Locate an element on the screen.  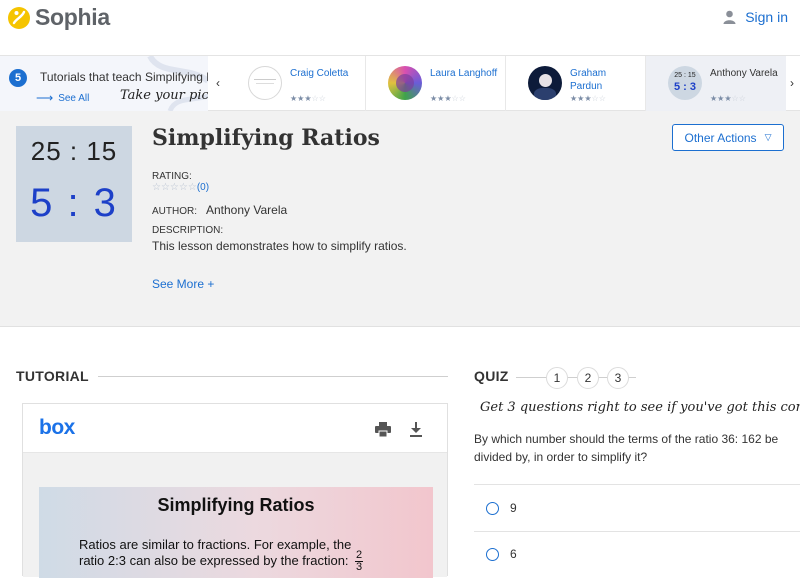
arrow-right-icon: ⟶ is located at coordinates (45, 98).